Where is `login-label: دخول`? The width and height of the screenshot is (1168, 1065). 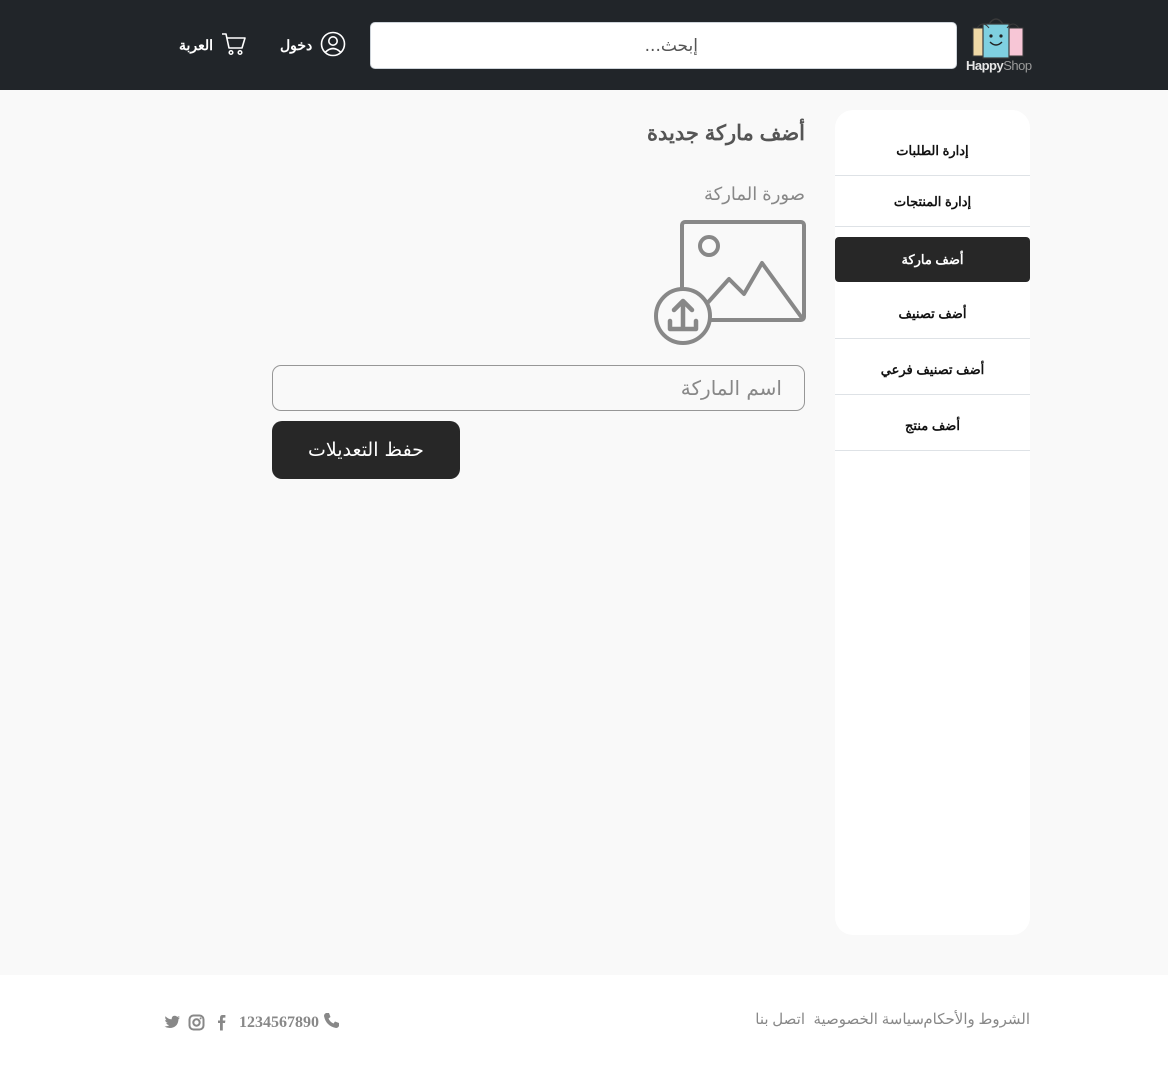
login-label: دخول is located at coordinates (296, 45).